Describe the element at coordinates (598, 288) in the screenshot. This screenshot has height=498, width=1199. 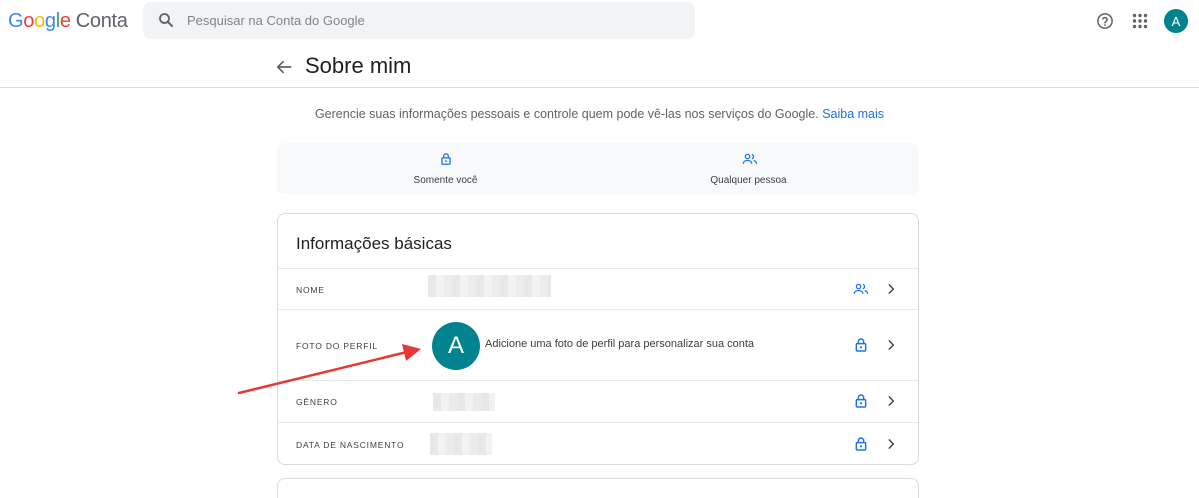
I see `row-name: NOME` at that location.